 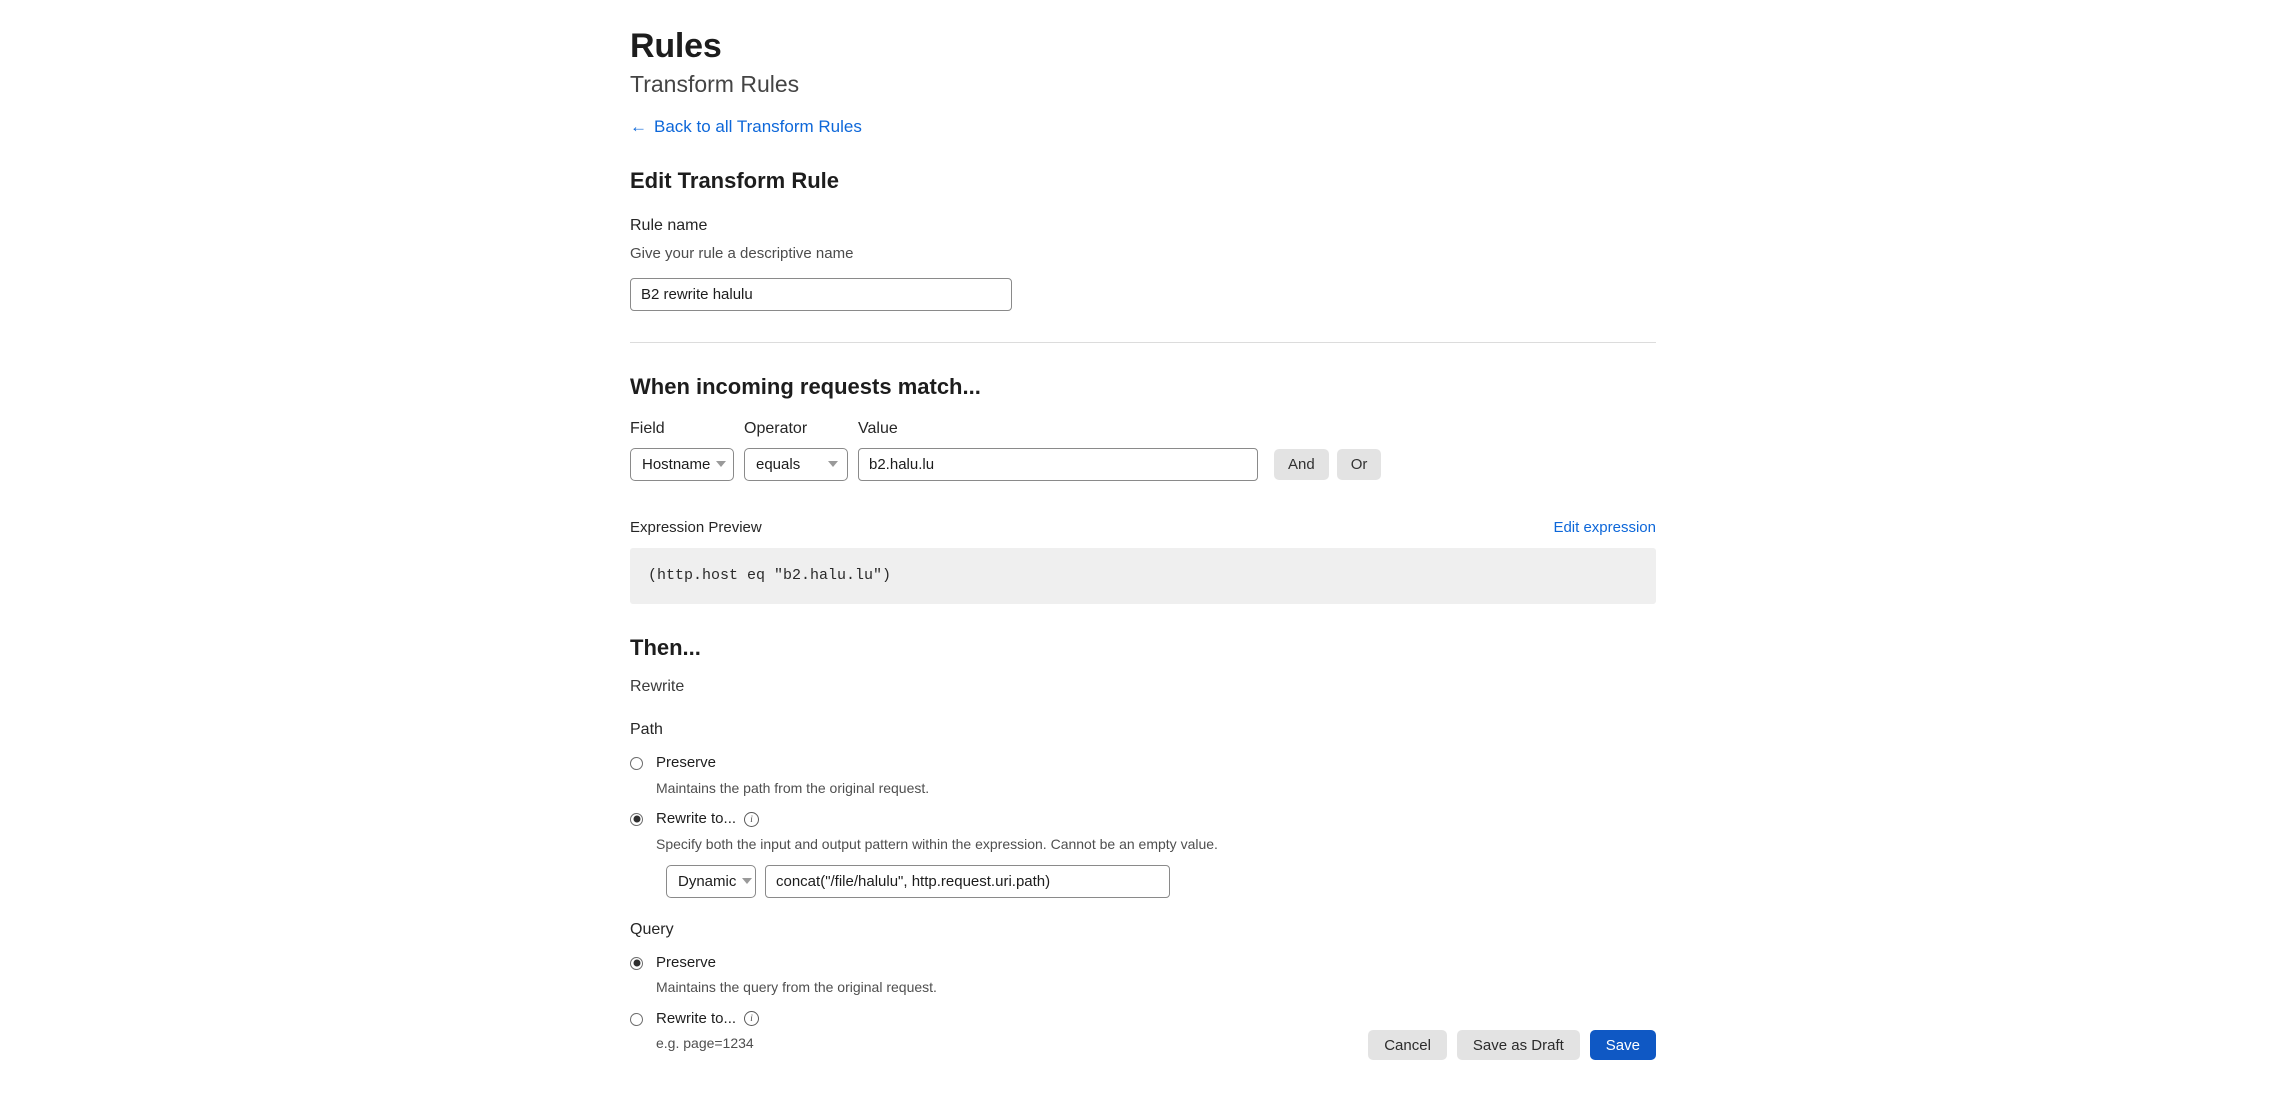 What do you see at coordinates (669, 226) in the screenshot?
I see `rule-name-label: Rule name` at bounding box center [669, 226].